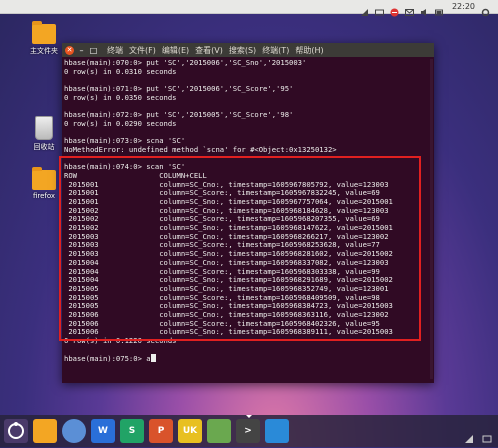 This screenshot has height=448, width=498. Describe the element at coordinates (44, 32) in the screenshot. I see `home-folder-icon` at that location.